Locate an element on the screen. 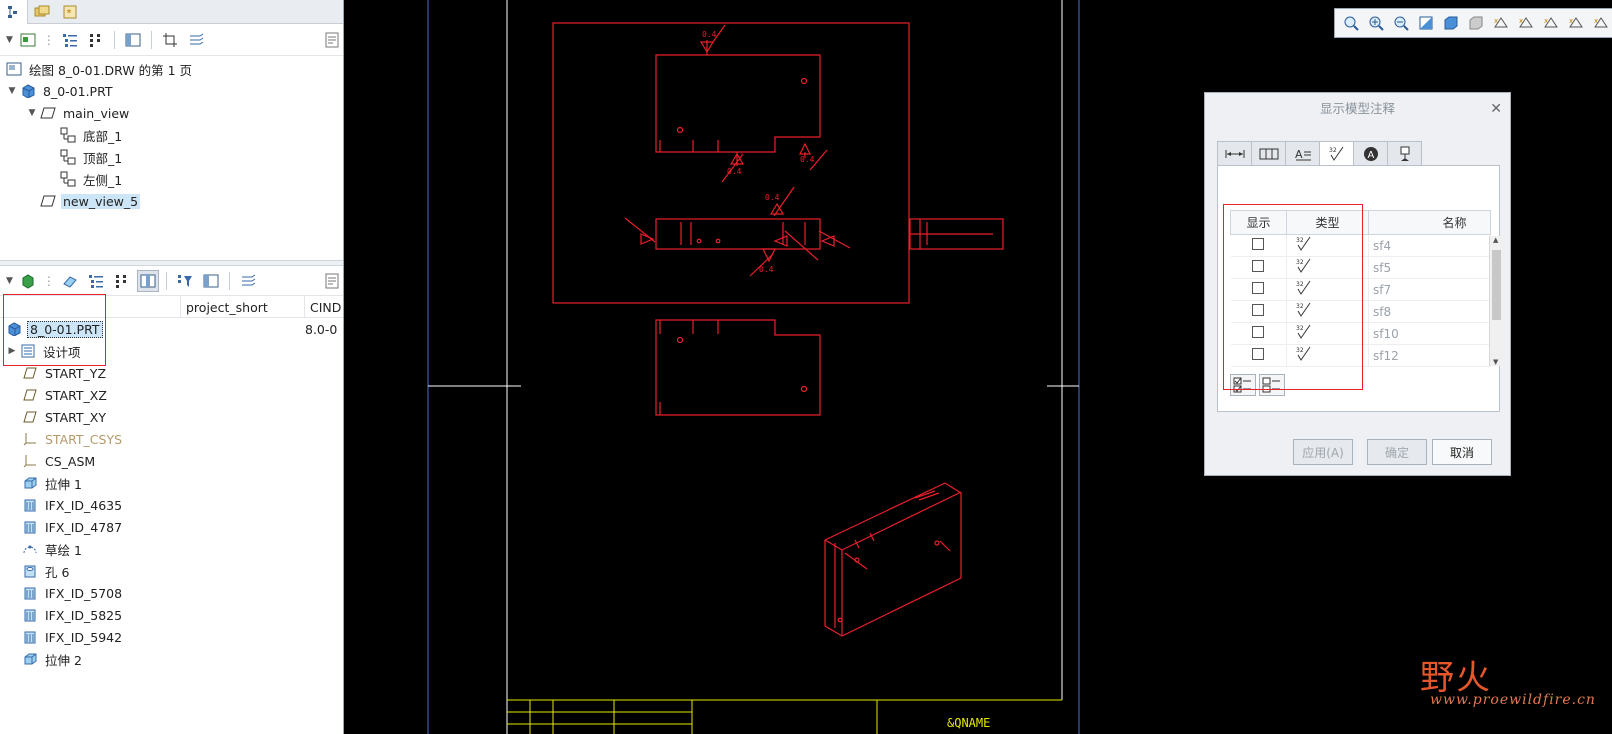  tree-item-drawing-sheet: 绘图 8_0-01.DRW 的第 1 页 is located at coordinates (171, 69).